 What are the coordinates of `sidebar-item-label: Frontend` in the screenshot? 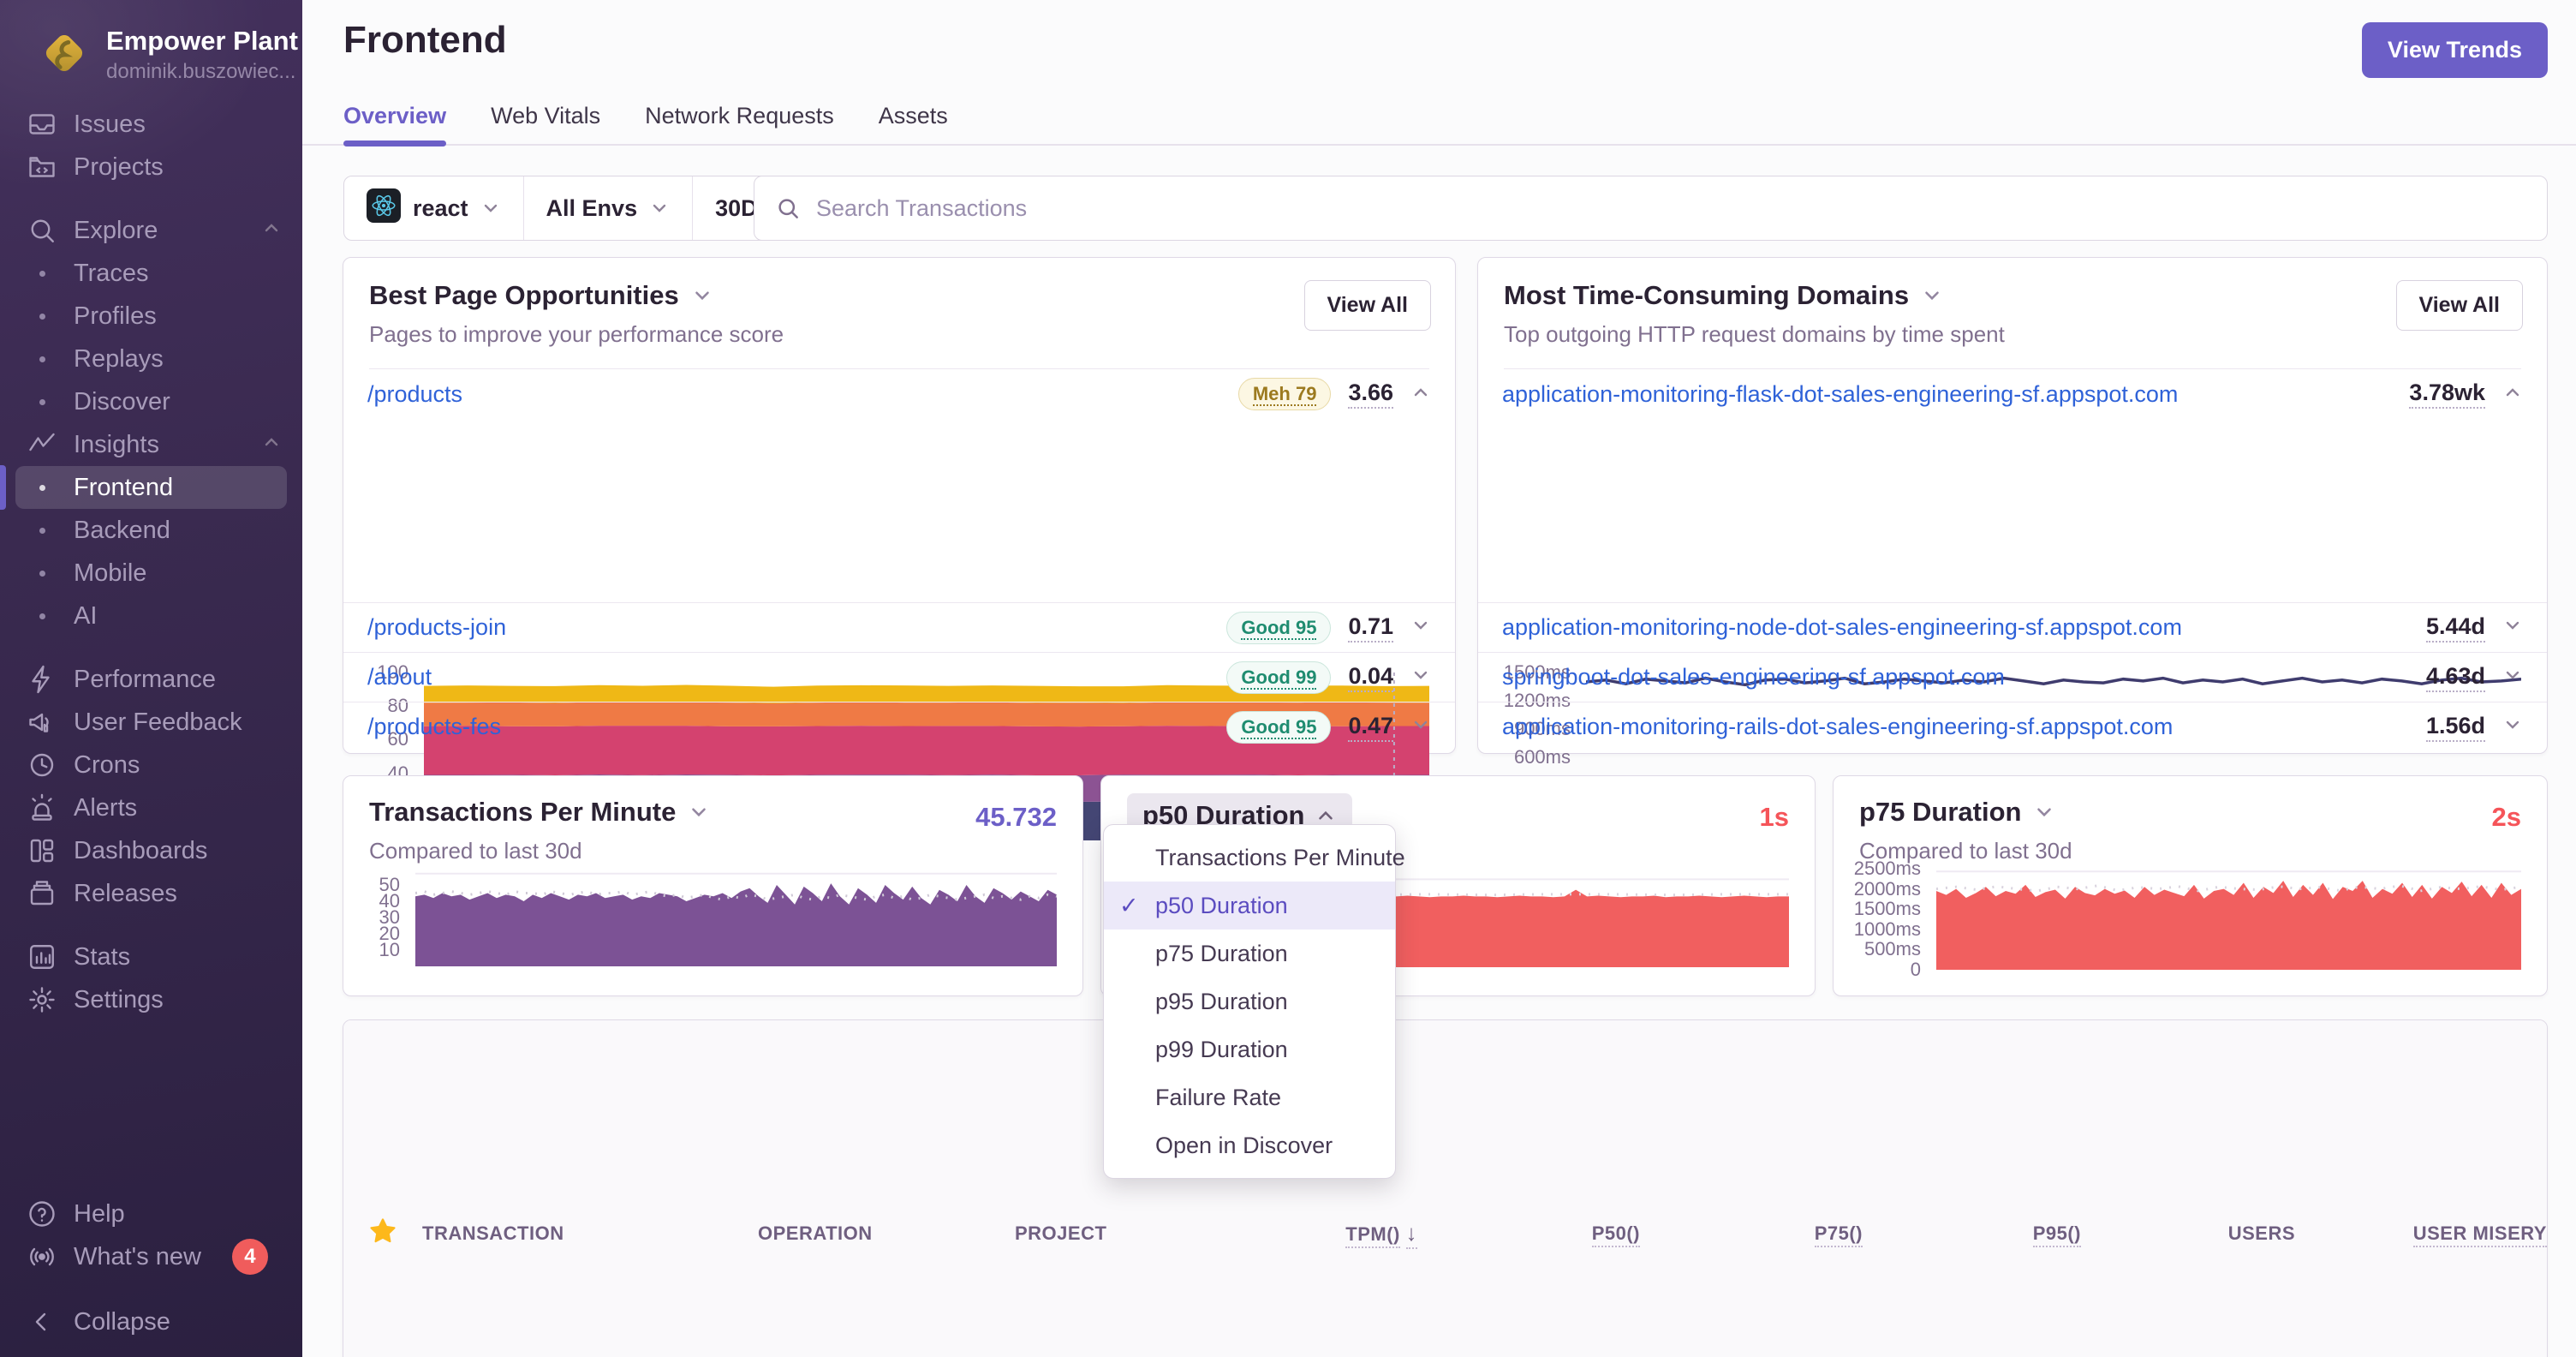 It's located at (124, 487).